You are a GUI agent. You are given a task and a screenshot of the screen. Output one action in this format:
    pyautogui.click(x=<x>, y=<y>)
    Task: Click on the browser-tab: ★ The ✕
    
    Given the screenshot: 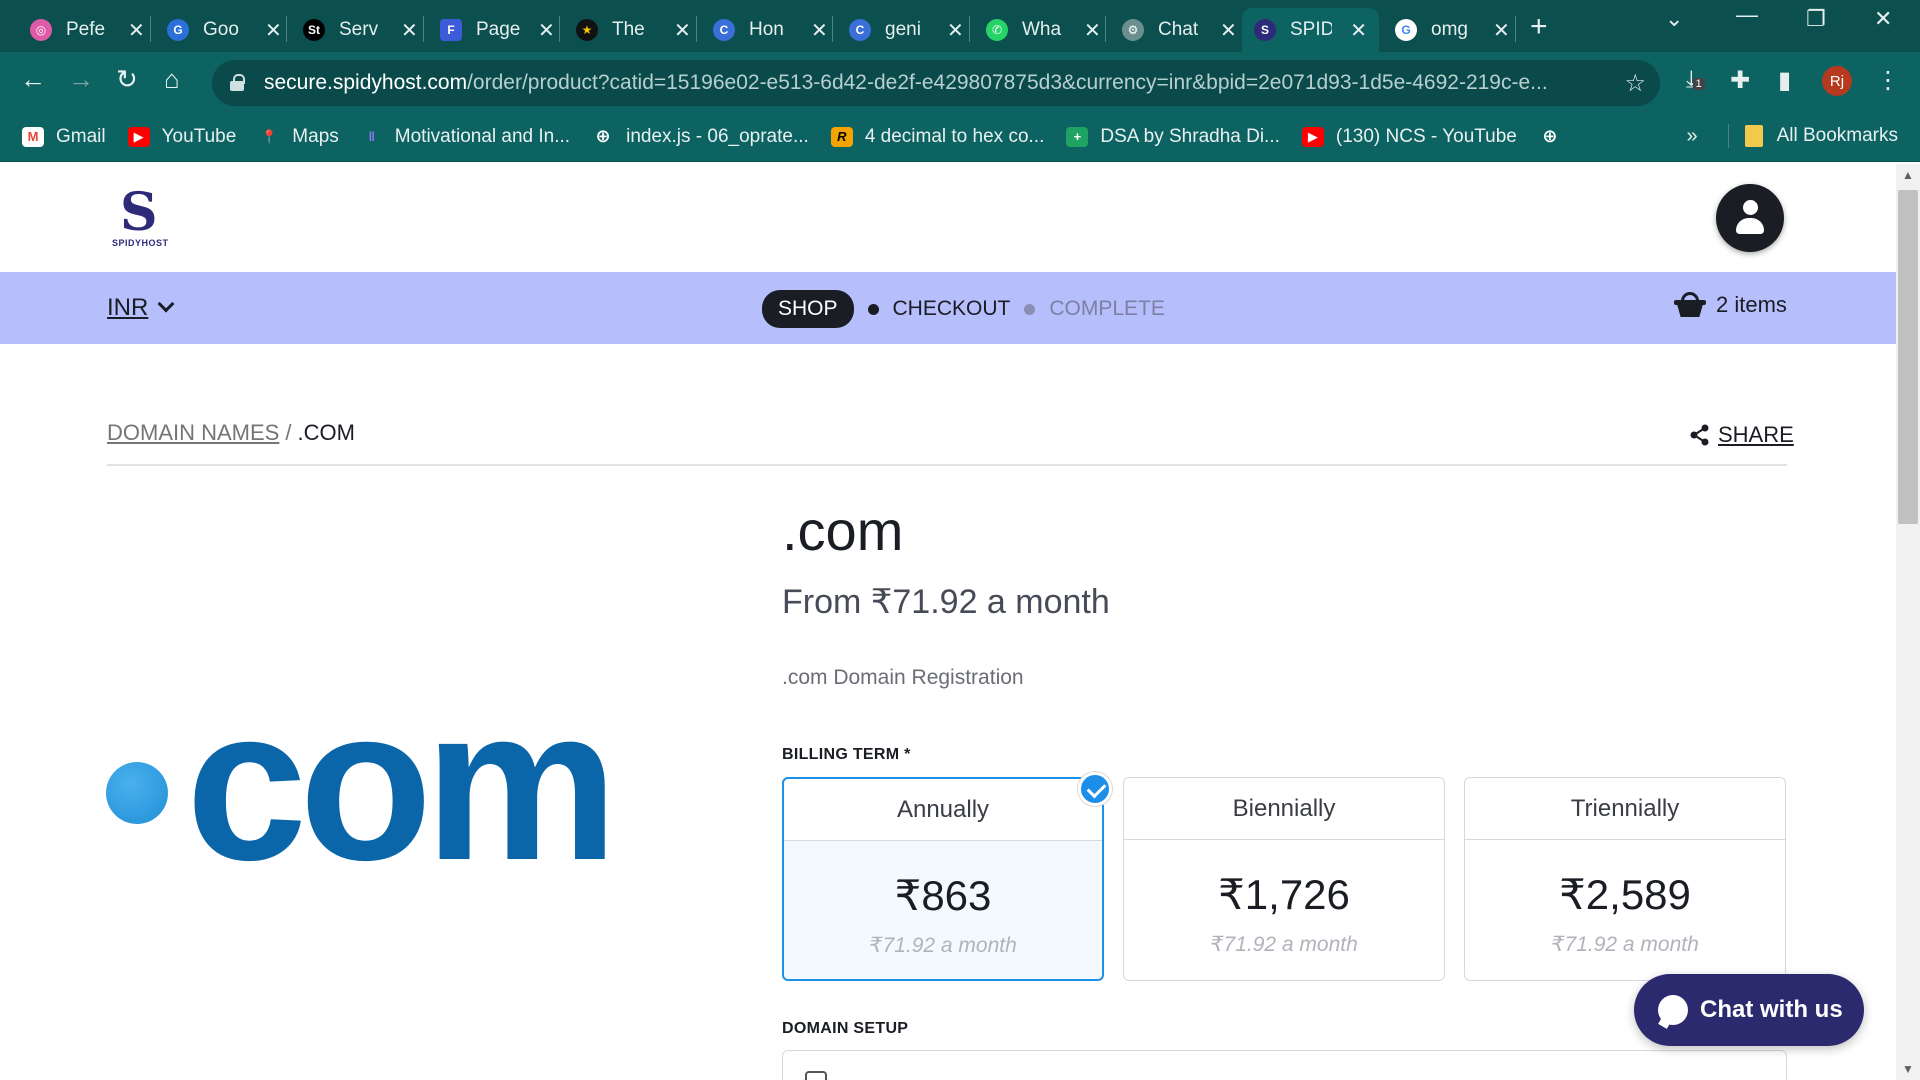 What is the action you would take?
    pyautogui.click(x=633, y=30)
    